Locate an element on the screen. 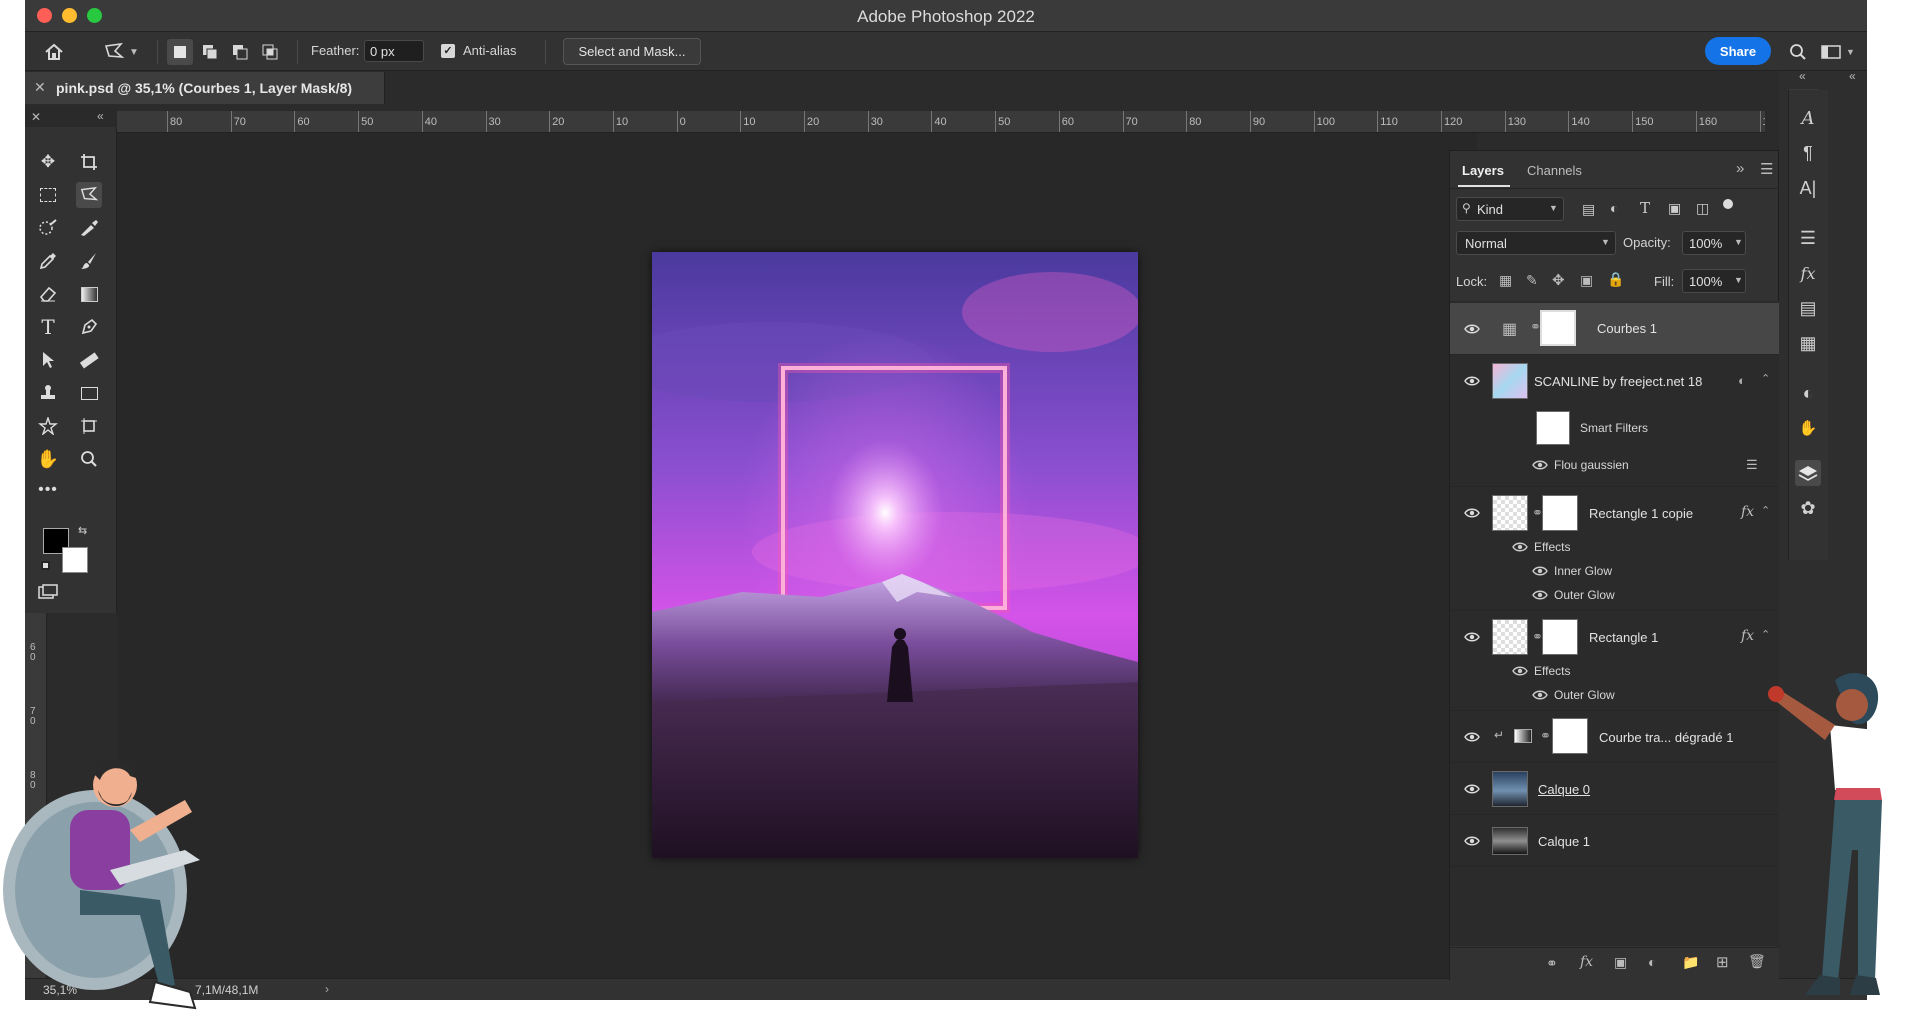 The image size is (1920, 1031). pen-tool is located at coordinates (89, 327).